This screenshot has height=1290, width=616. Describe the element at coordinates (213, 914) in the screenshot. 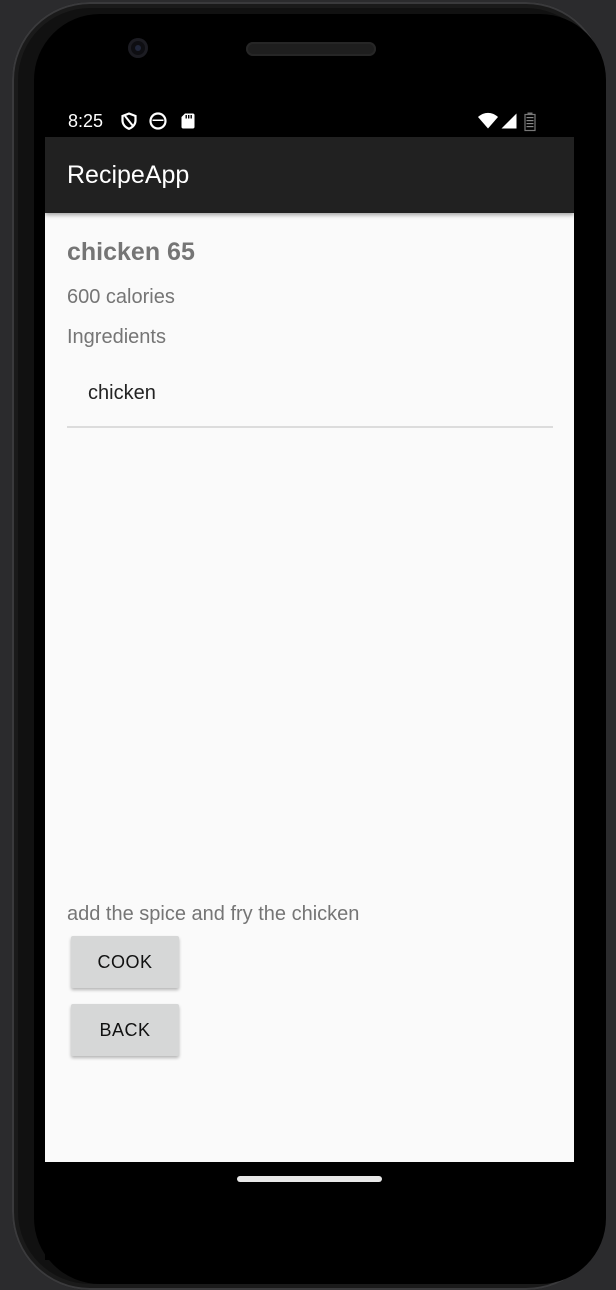

I see `recipe-instructions: add the spice and fry the chicken` at that location.